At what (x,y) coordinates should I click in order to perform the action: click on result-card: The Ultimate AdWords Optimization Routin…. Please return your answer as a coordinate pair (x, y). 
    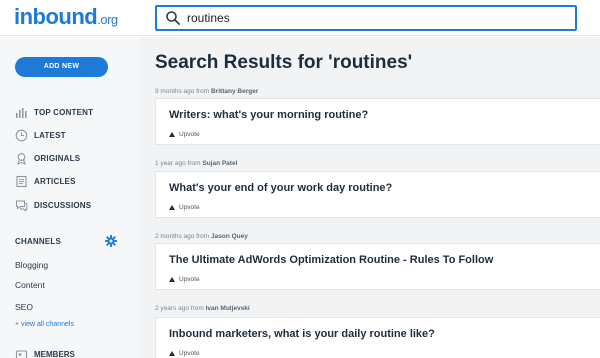
    Looking at the image, I should click on (377, 266).